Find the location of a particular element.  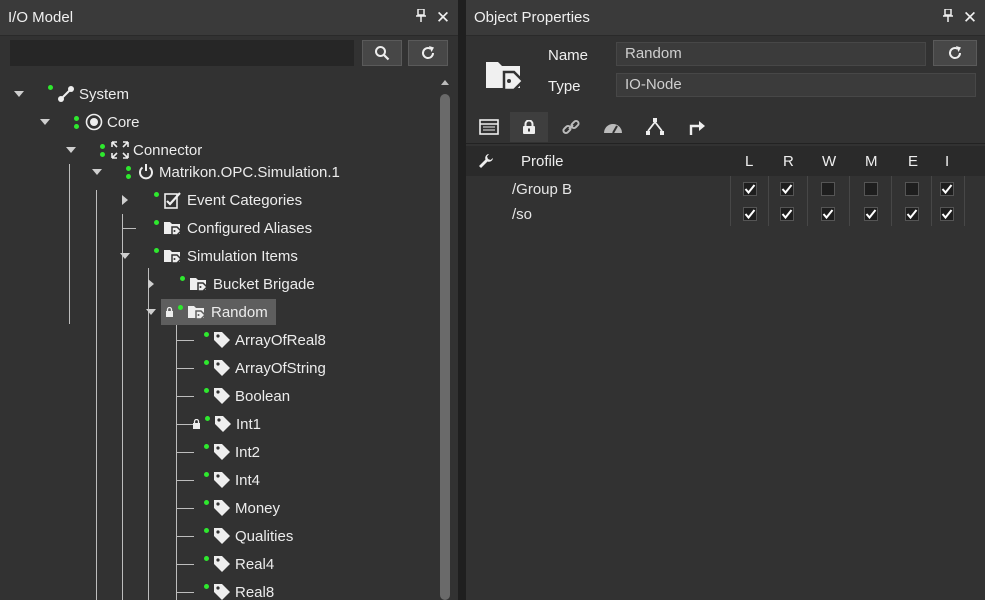

link-tab-icon is located at coordinates (571, 127).